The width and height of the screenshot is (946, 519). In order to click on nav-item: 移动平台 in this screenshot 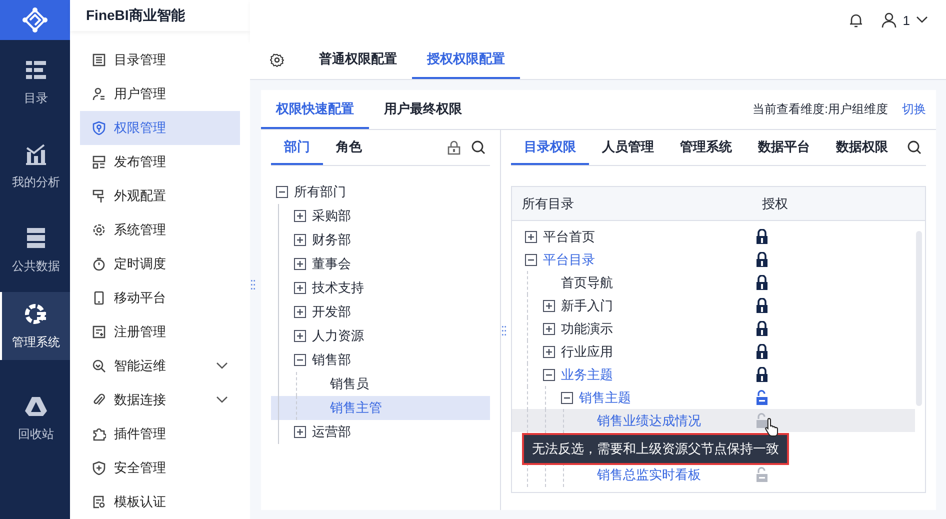, I will do `click(160, 298)`.